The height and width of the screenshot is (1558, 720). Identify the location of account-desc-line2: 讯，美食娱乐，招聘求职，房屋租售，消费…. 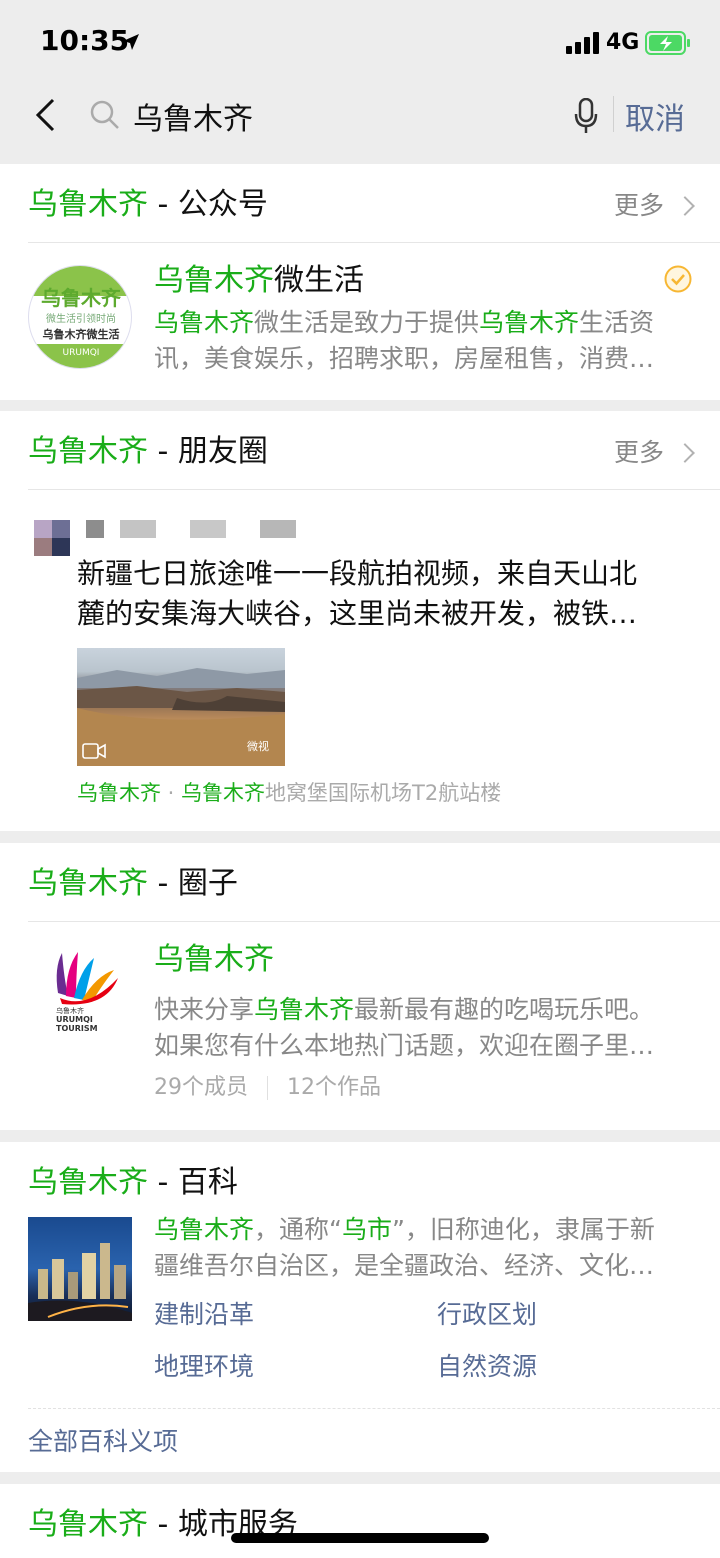
(404, 358).